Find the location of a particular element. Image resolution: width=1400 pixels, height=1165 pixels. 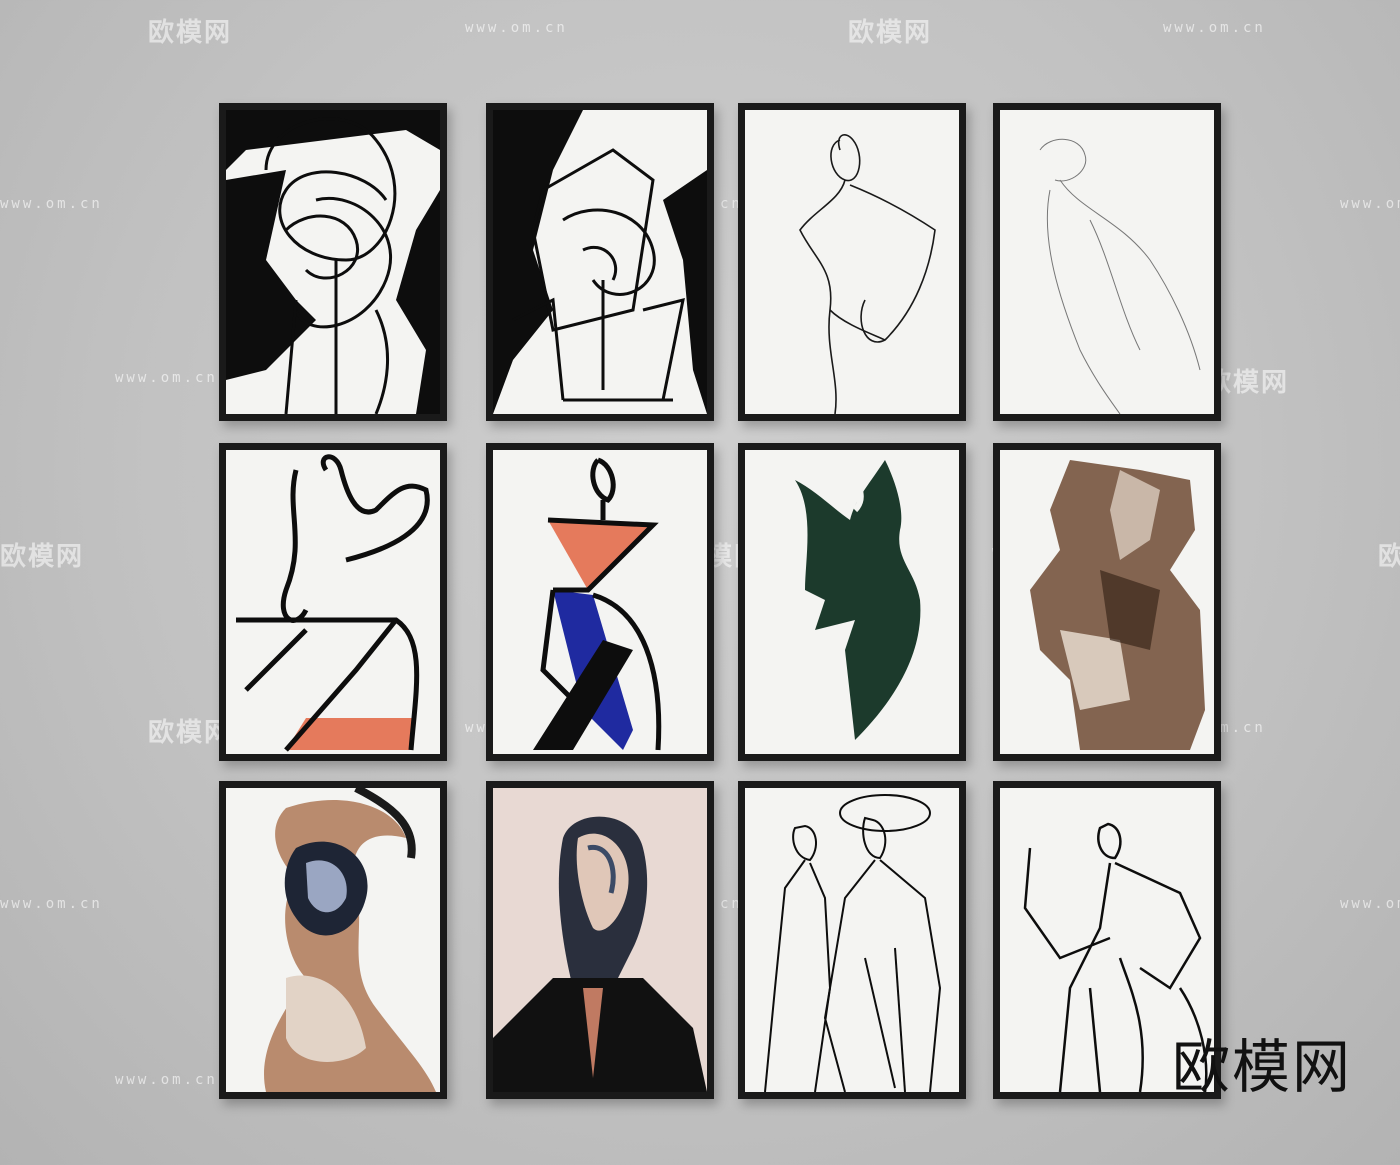

brand-watermark-logo: 欧模网 is located at coordinates (1262, 1067).